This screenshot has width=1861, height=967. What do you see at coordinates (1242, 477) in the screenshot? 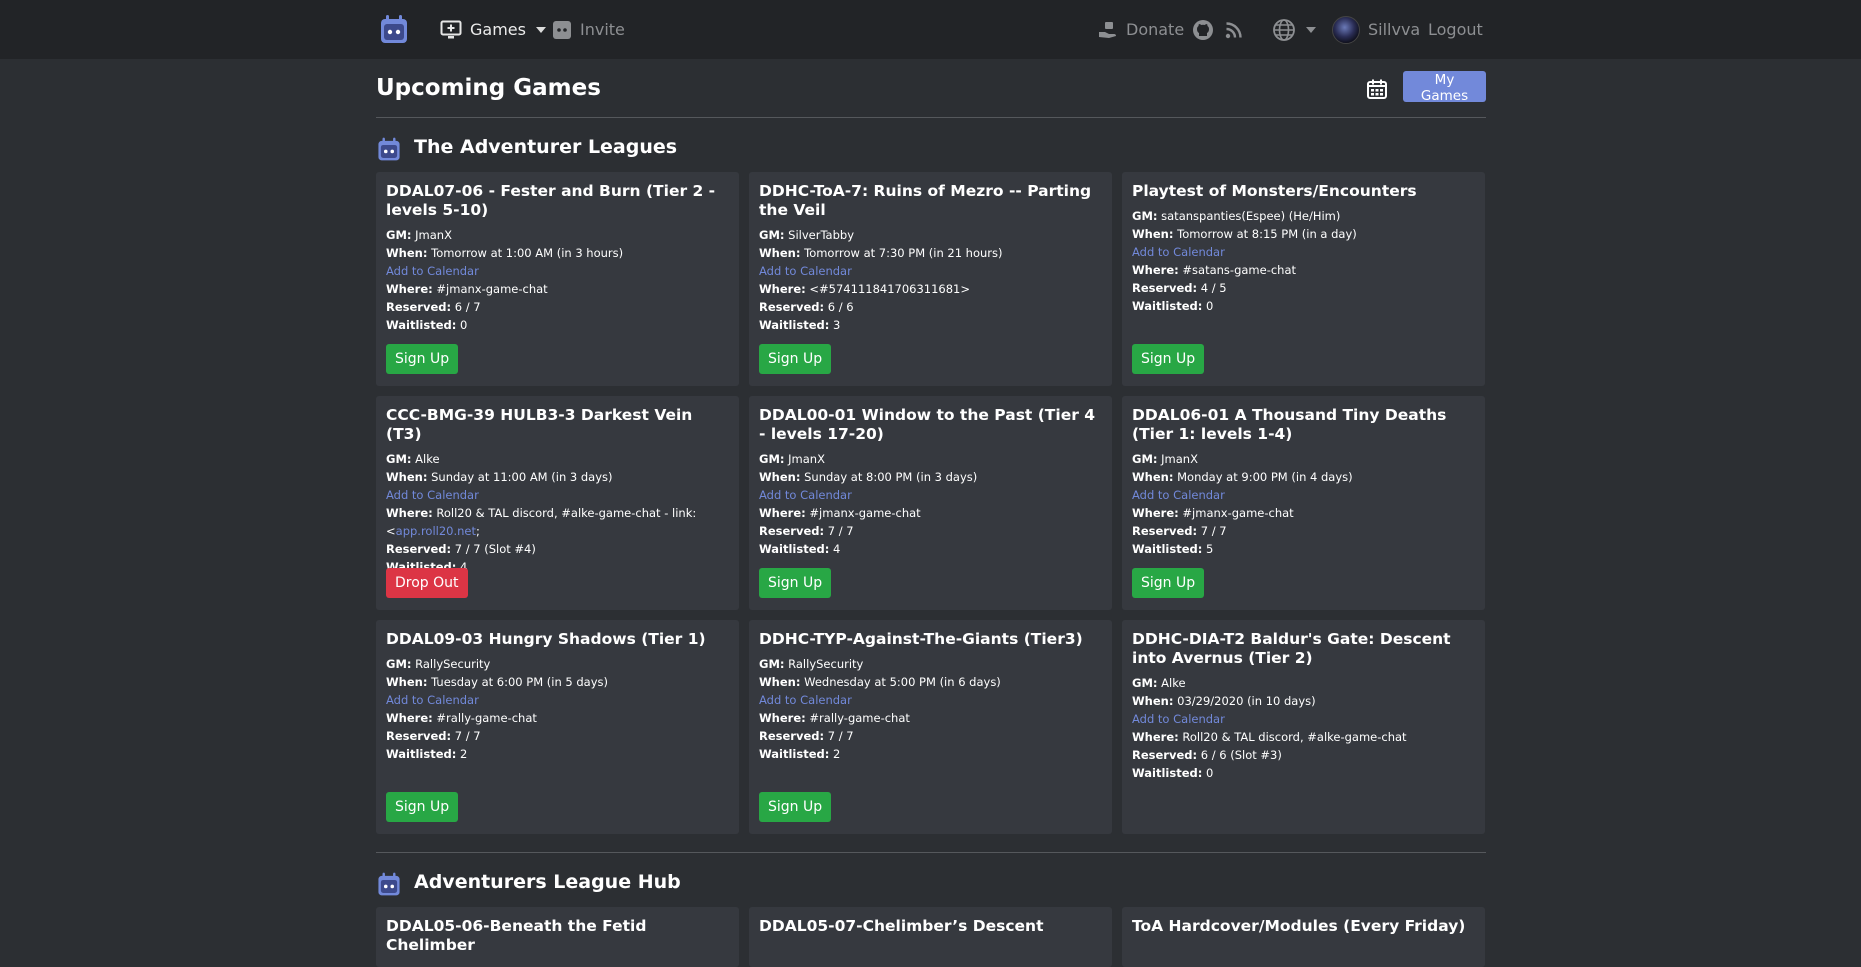
I see `game-when: When: Monday at 9:00 PM (in 4 days)` at bounding box center [1242, 477].